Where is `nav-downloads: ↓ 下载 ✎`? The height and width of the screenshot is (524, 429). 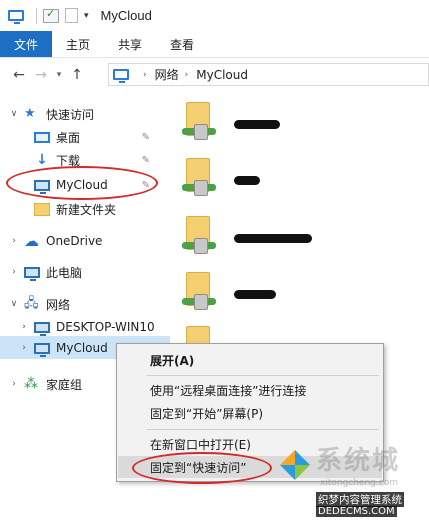 nav-downloads: ↓ 下载 ✎ is located at coordinates (99, 160).